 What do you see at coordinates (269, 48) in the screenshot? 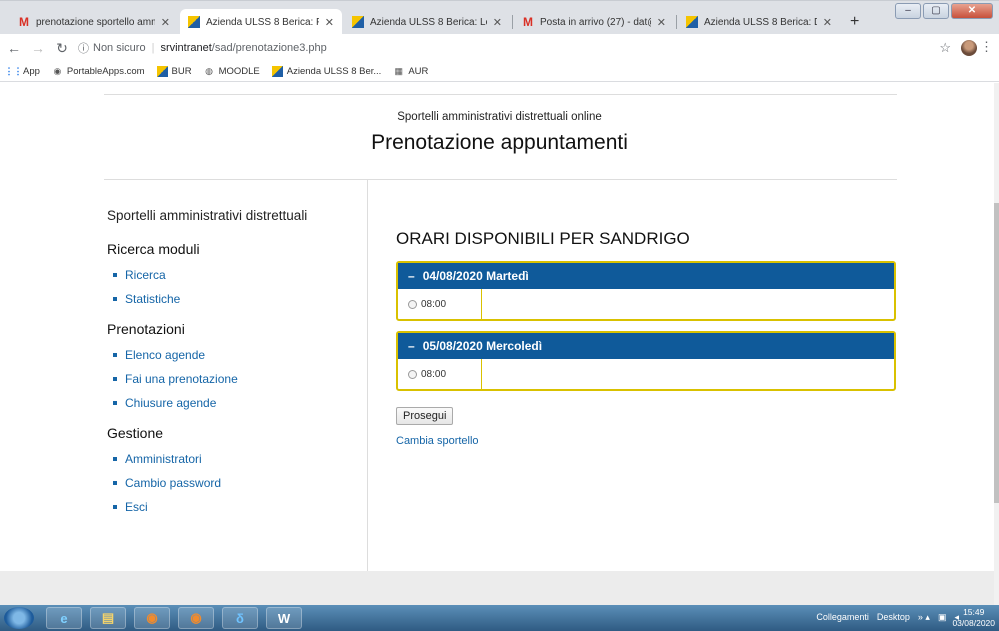
I see `address-path: /sad/prenotazione3.php` at bounding box center [269, 48].